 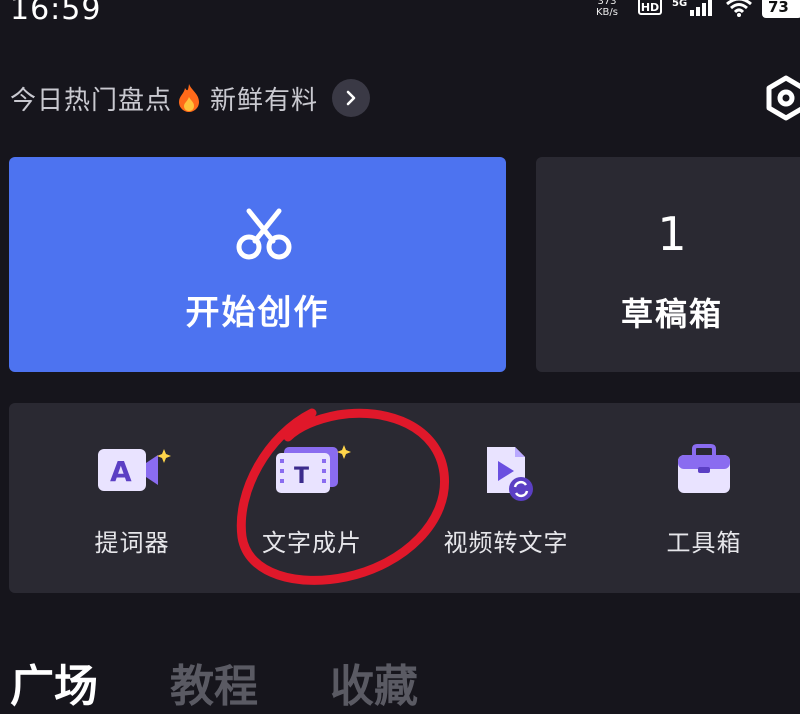 What do you see at coordinates (313, 469) in the screenshot?
I see `text-to-video-icon: T` at bounding box center [313, 469].